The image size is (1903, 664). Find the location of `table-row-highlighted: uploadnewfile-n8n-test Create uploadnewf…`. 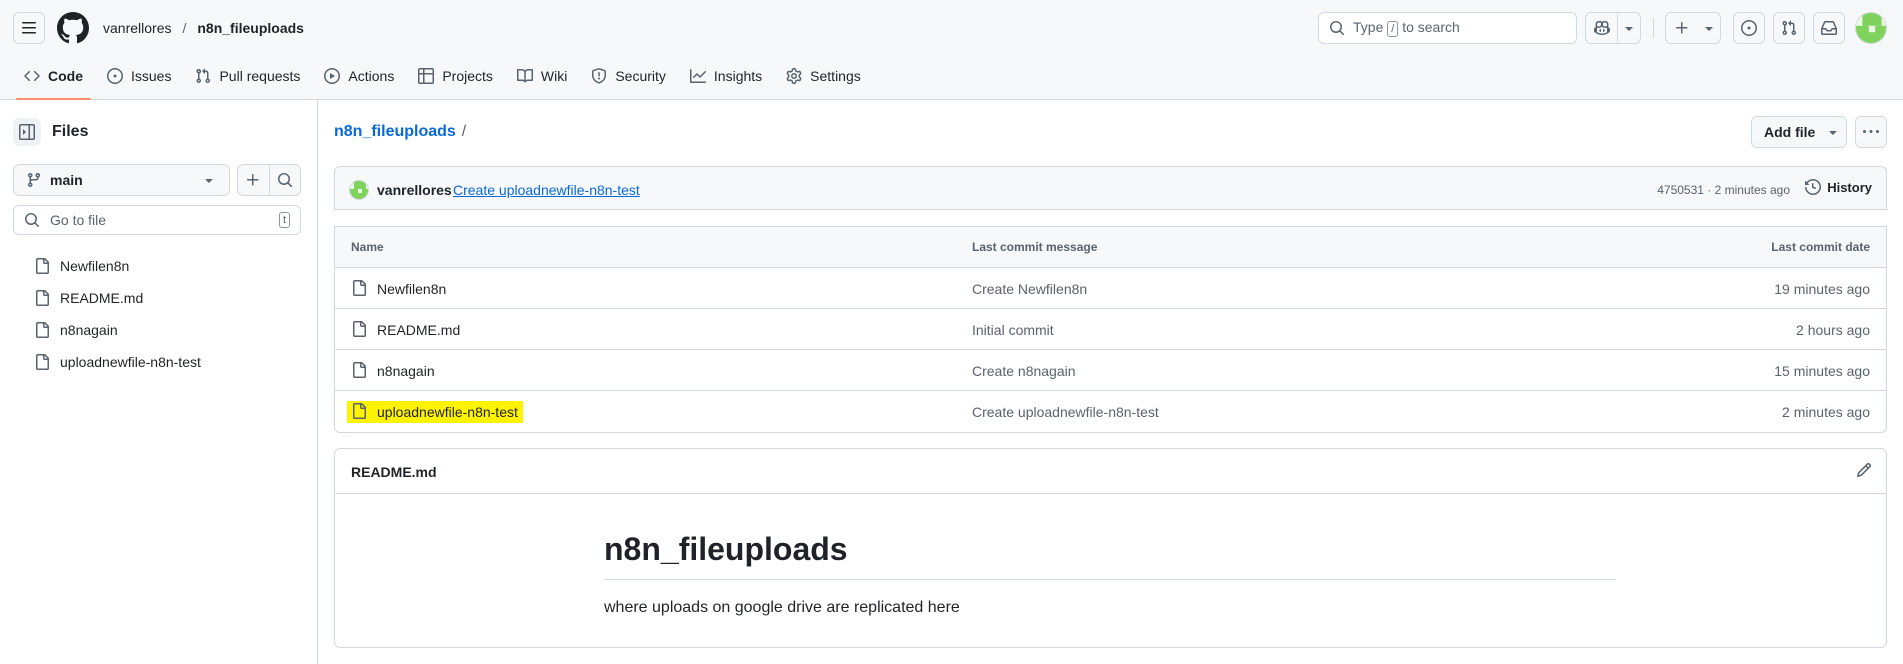

table-row-highlighted: uploadnewfile-n8n-test Create uploadnewf… is located at coordinates (1110, 411).